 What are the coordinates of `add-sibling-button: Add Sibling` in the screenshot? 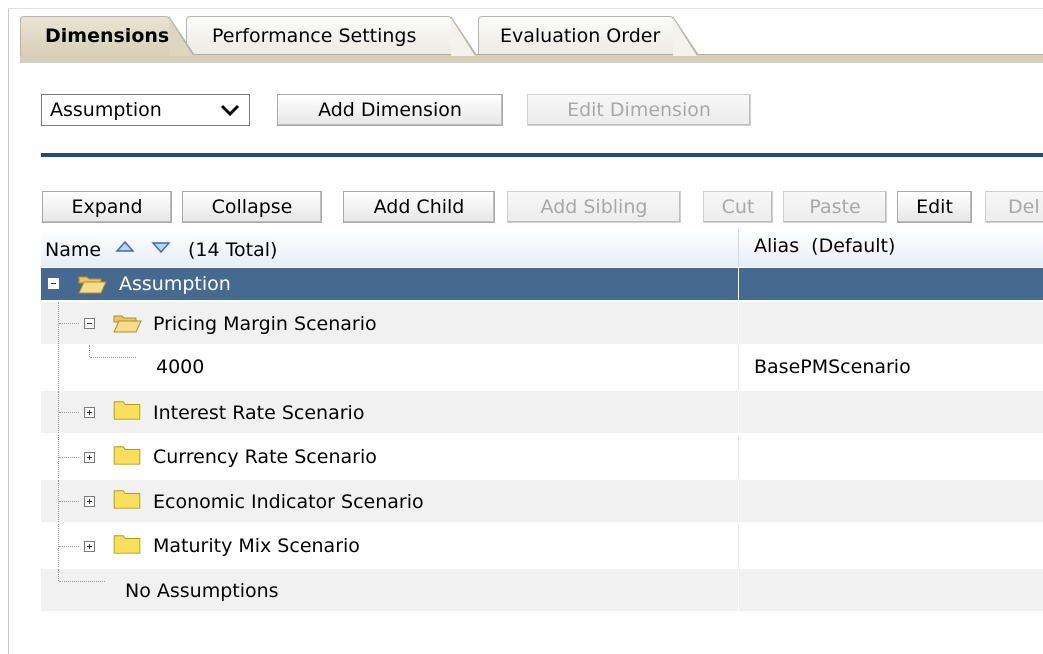 It's located at (594, 207).